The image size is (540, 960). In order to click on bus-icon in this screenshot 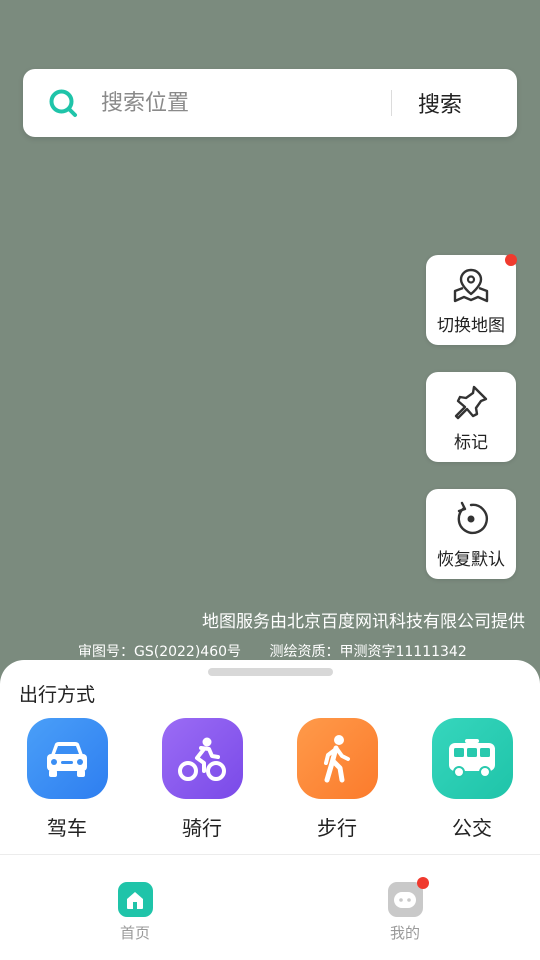, I will do `click(472, 758)`.